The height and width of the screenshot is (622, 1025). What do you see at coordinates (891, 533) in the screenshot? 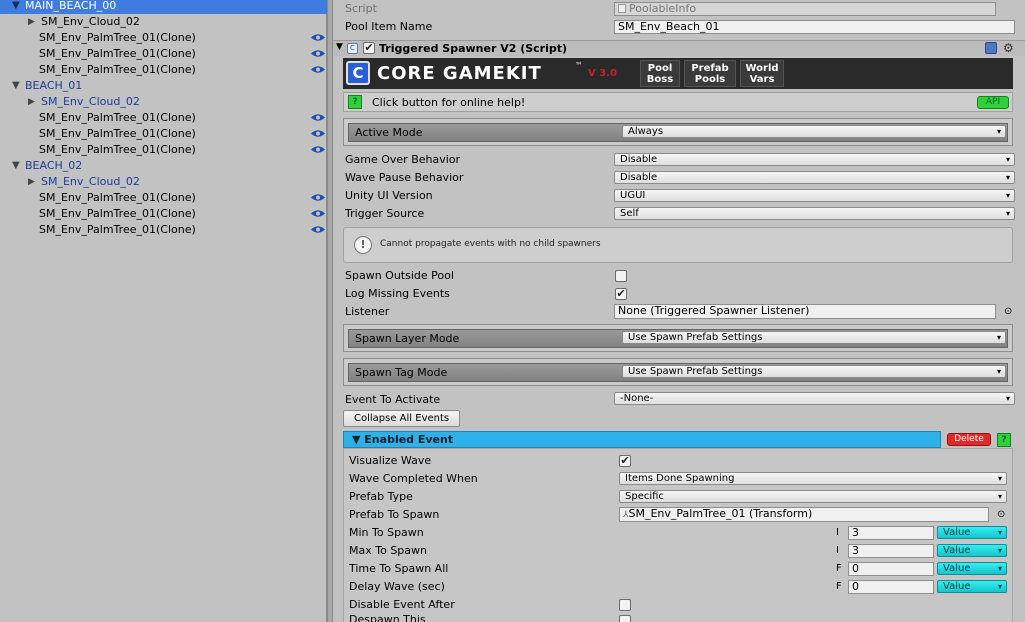
I see `min-spawn-field: 3` at bounding box center [891, 533].